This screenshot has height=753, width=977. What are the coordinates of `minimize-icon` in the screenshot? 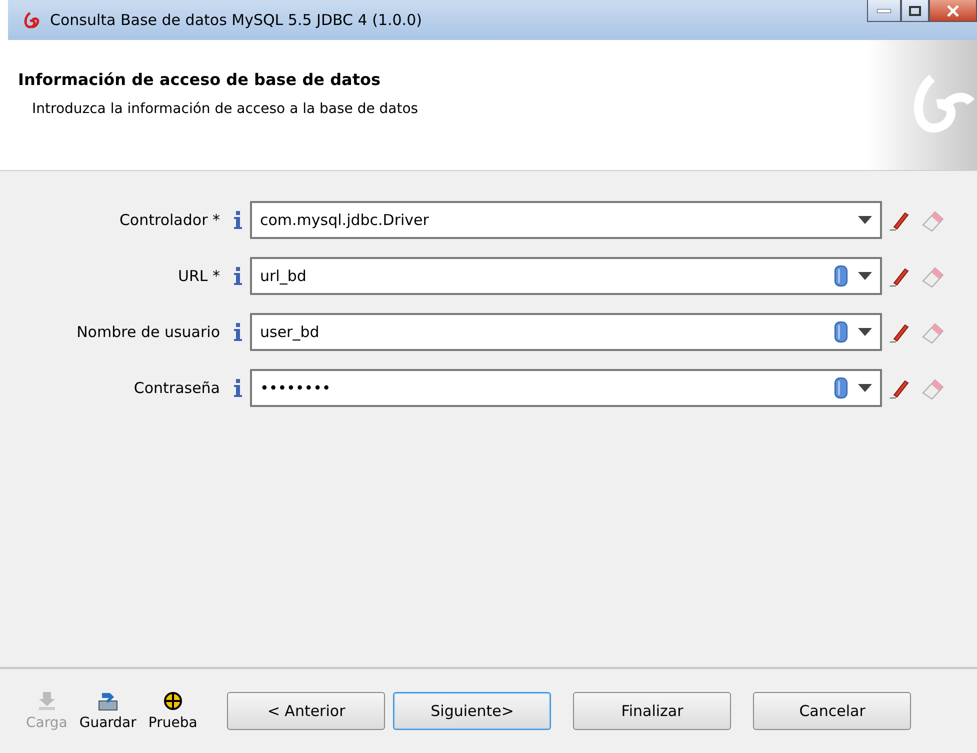 It's located at (884, 10).